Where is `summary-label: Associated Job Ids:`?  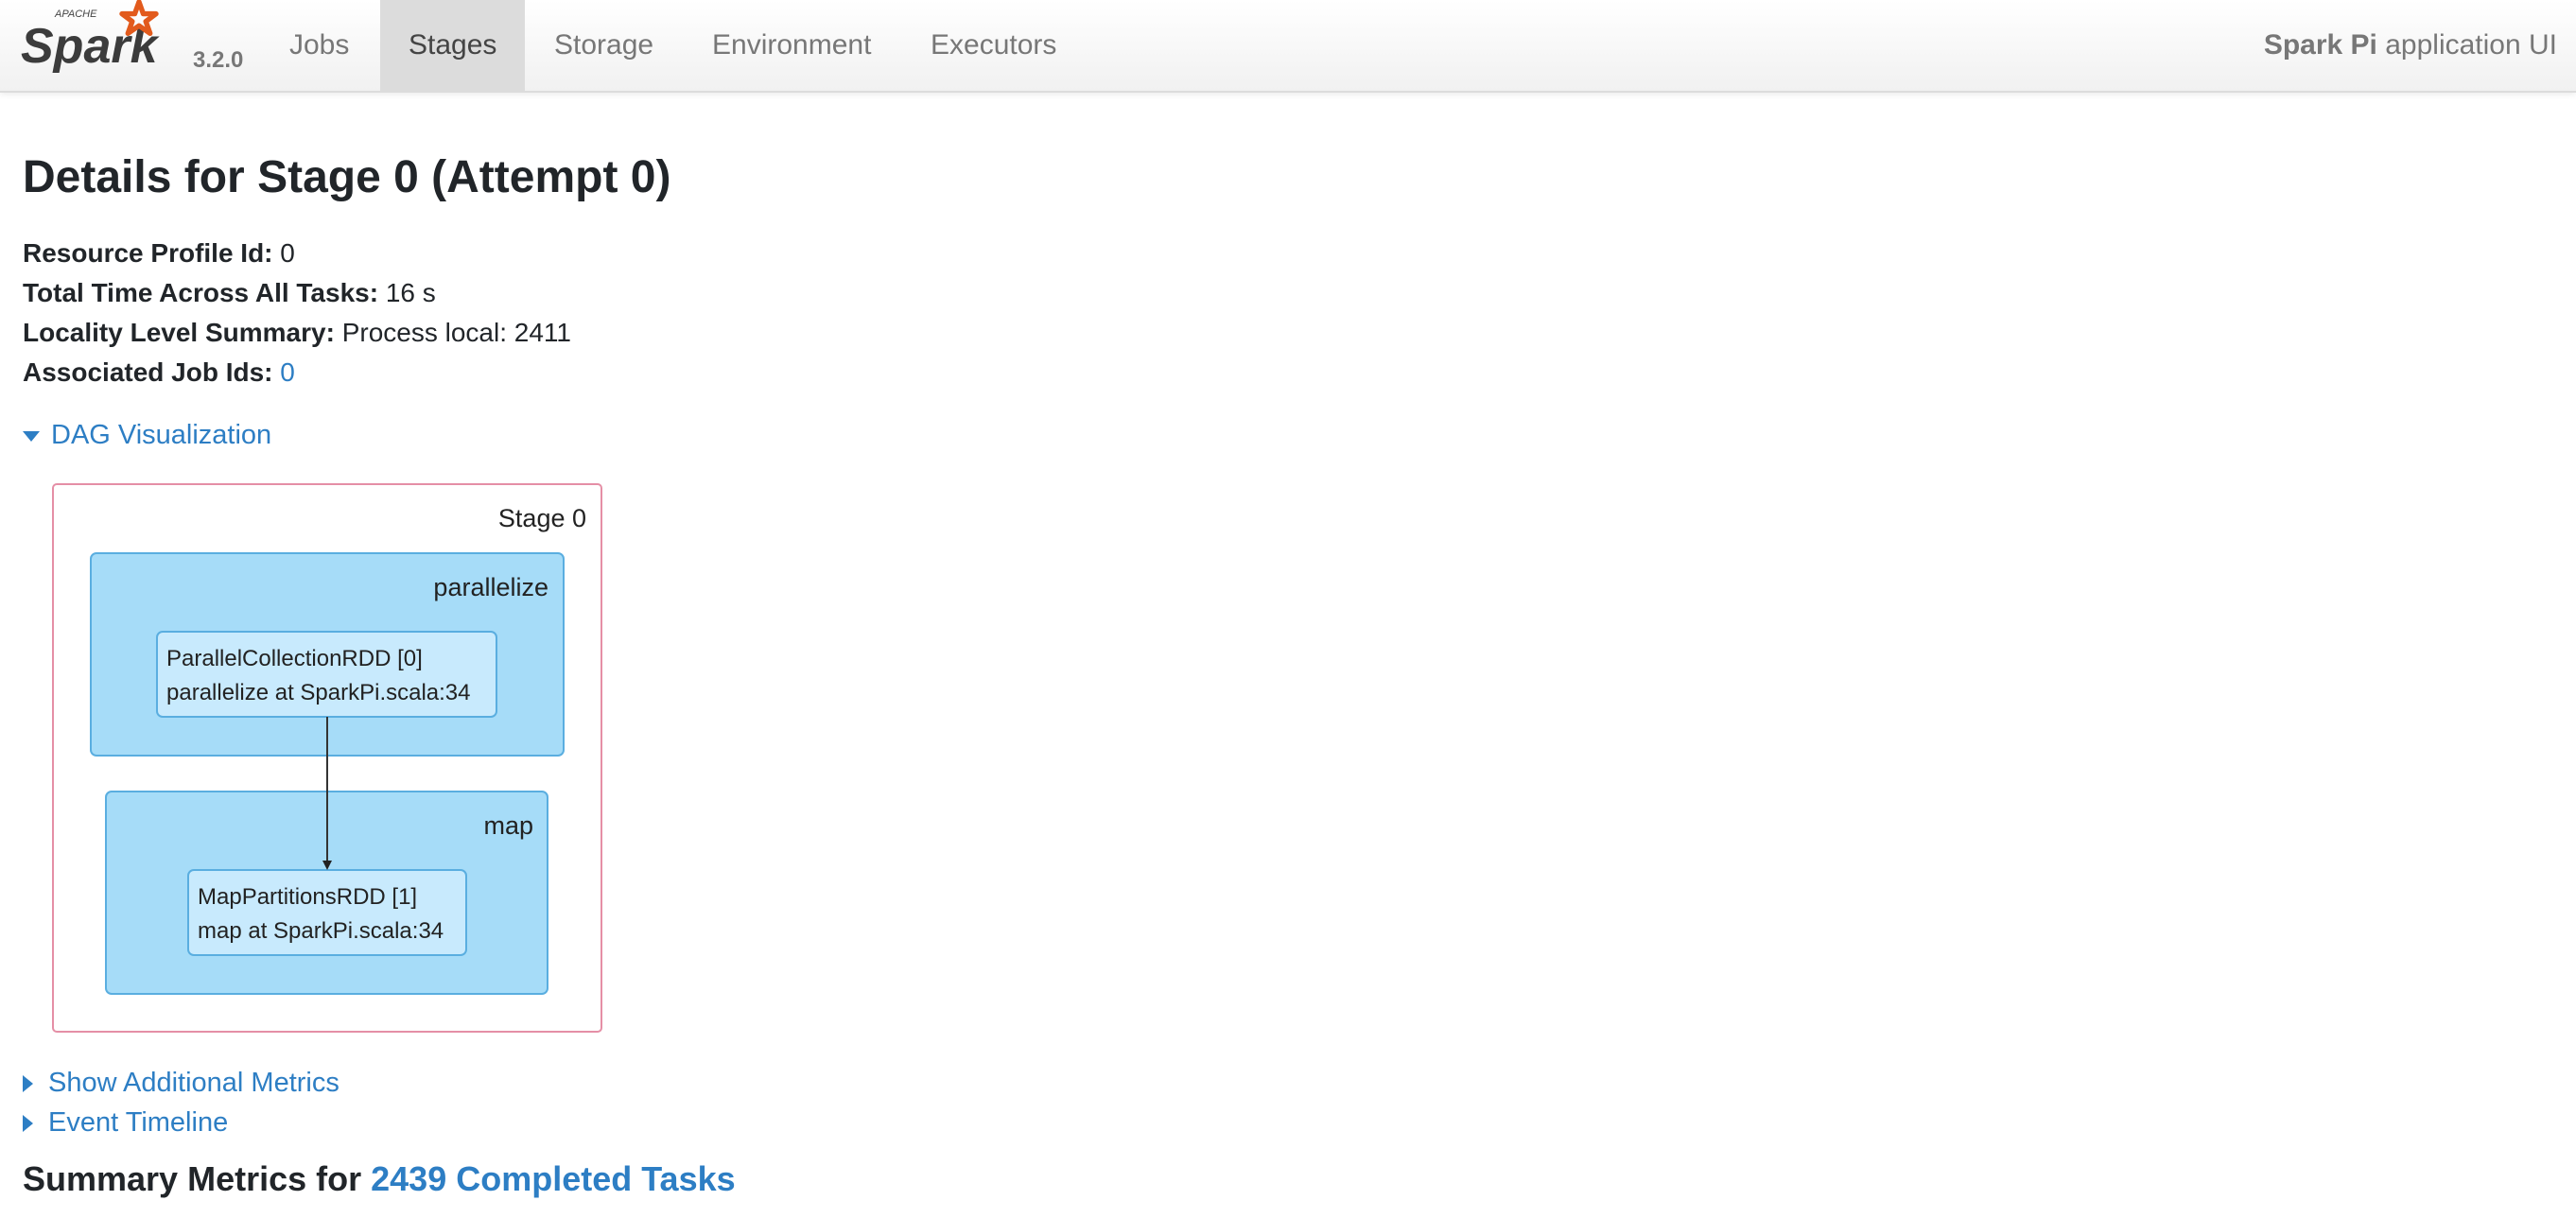
summary-label: Associated Job Ids: is located at coordinates (148, 372).